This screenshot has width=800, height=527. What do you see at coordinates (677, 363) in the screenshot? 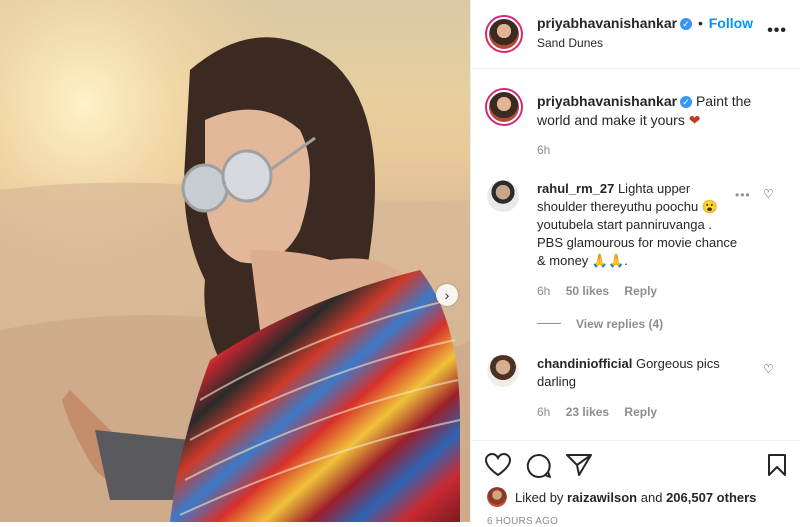
I see `comment-line: Gorgeous pics` at bounding box center [677, 363].